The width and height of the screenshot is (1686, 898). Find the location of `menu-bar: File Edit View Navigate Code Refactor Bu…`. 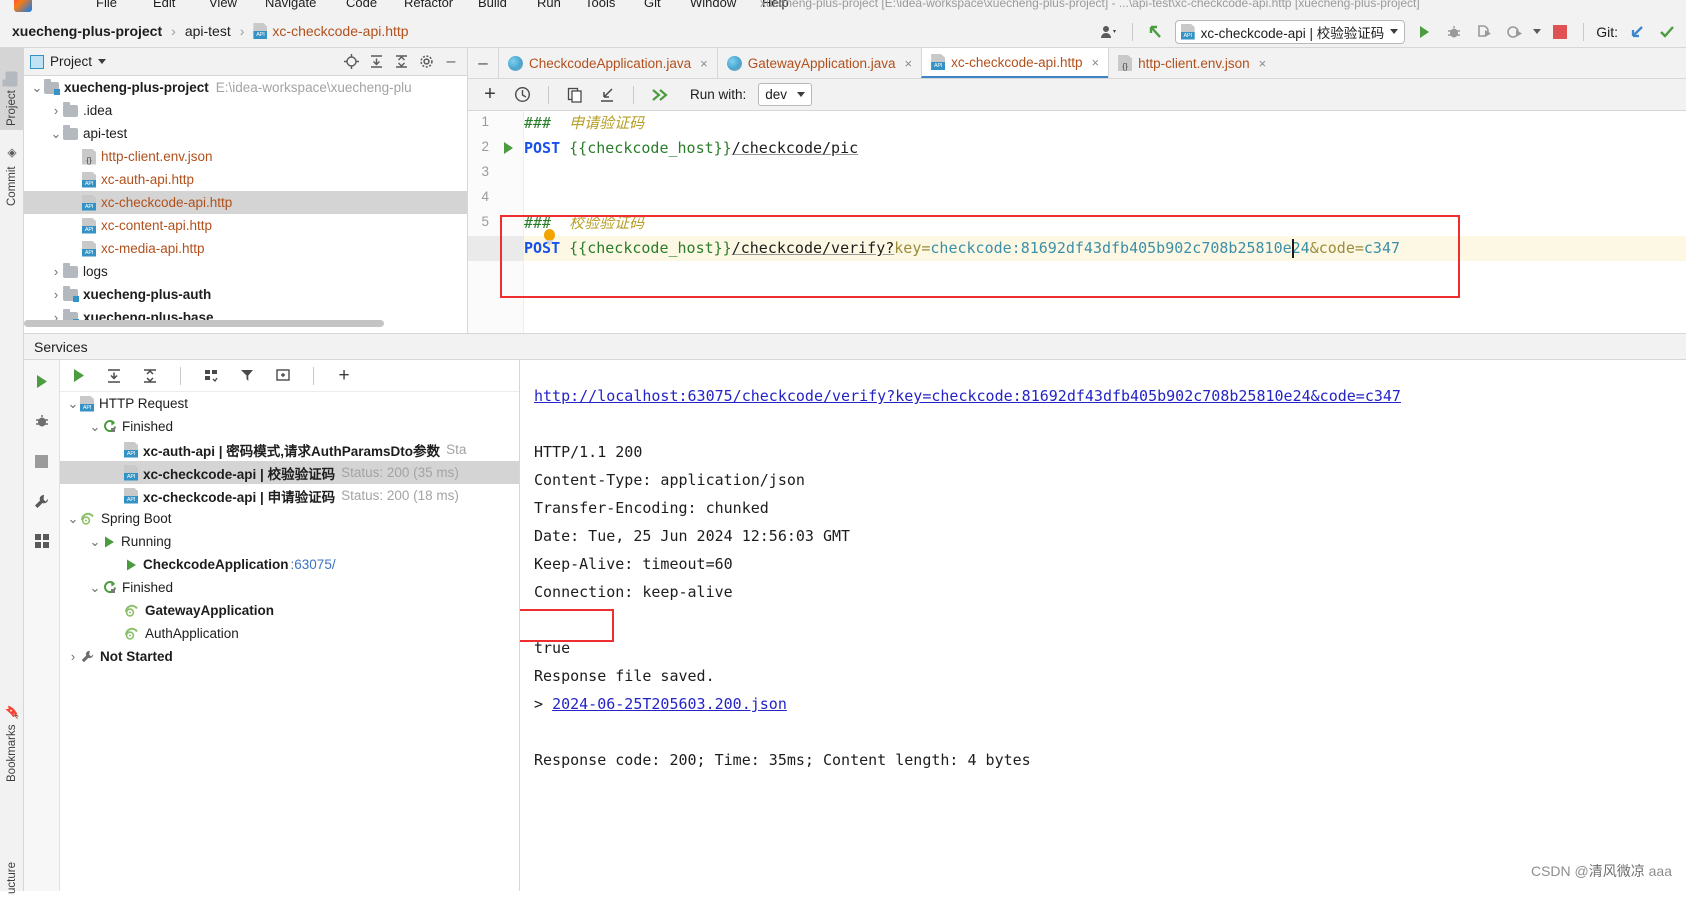

menu-bar: File Edit View Navigate Code Refactor Bu… is located at coordinates (843, 7).